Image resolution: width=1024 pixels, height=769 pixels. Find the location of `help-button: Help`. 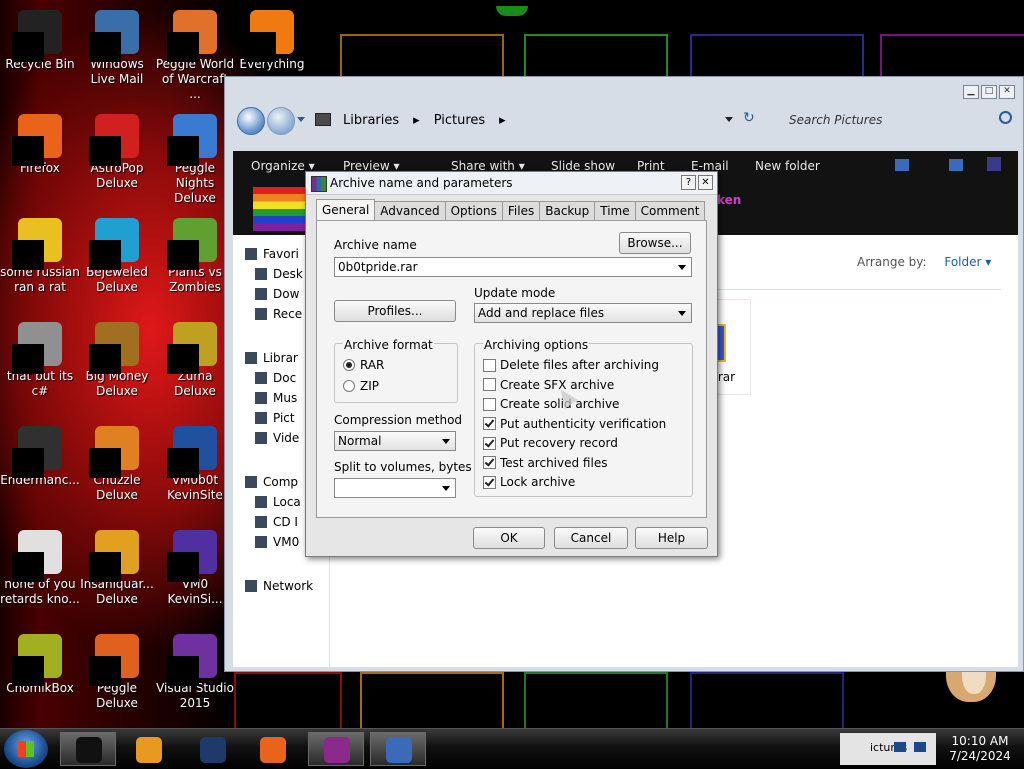

help-button: Help is located at coordinates (671, 538).